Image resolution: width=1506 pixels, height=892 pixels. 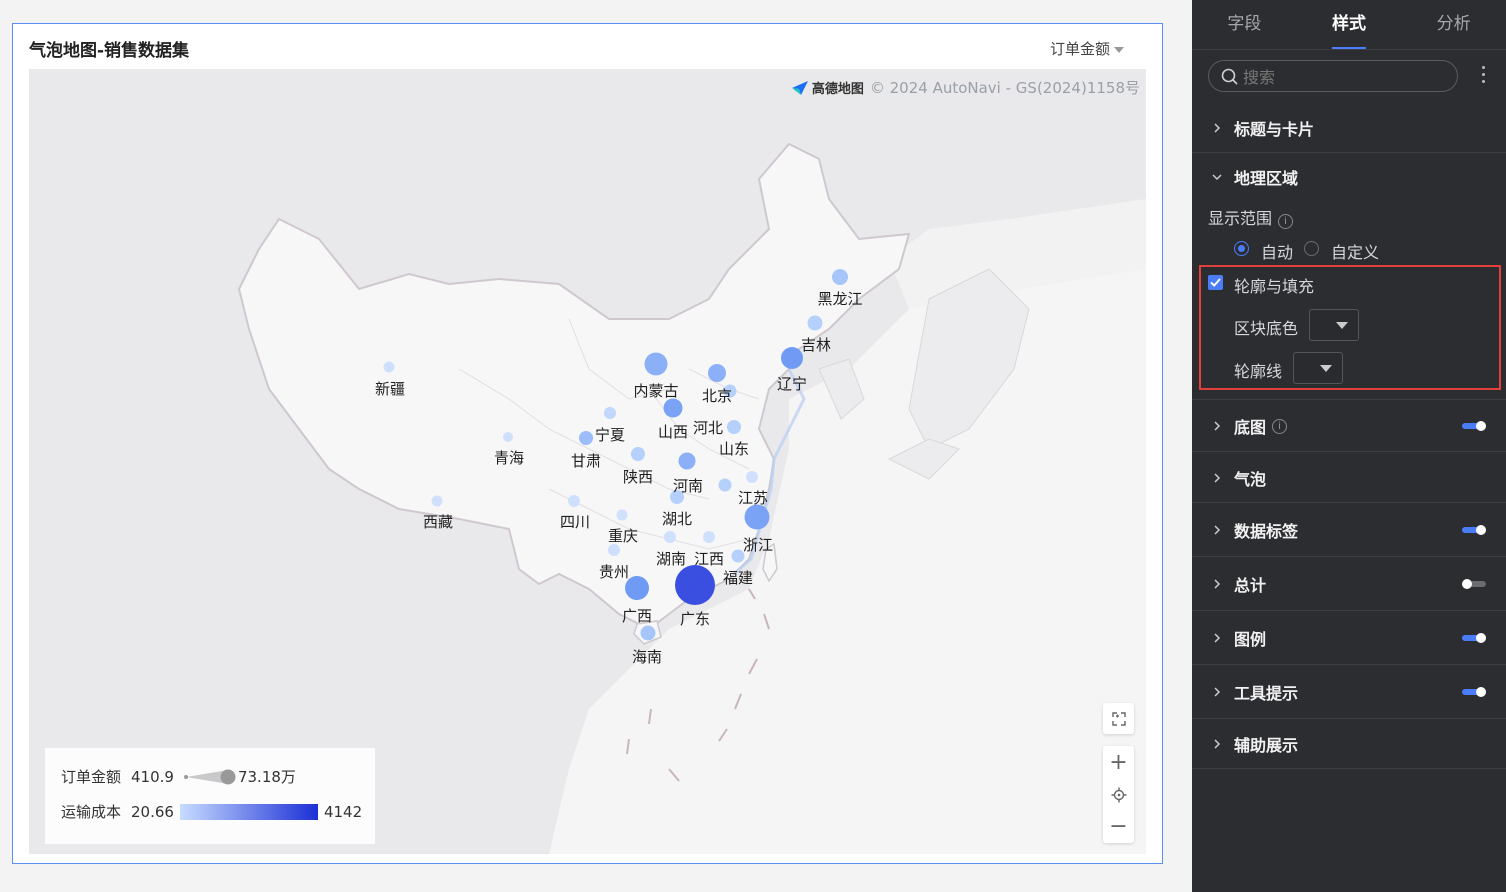 What do you see at coordinates (1118, 718) in the screenshot?
I see `map-expand-control` at bounding box center [1118, 718].